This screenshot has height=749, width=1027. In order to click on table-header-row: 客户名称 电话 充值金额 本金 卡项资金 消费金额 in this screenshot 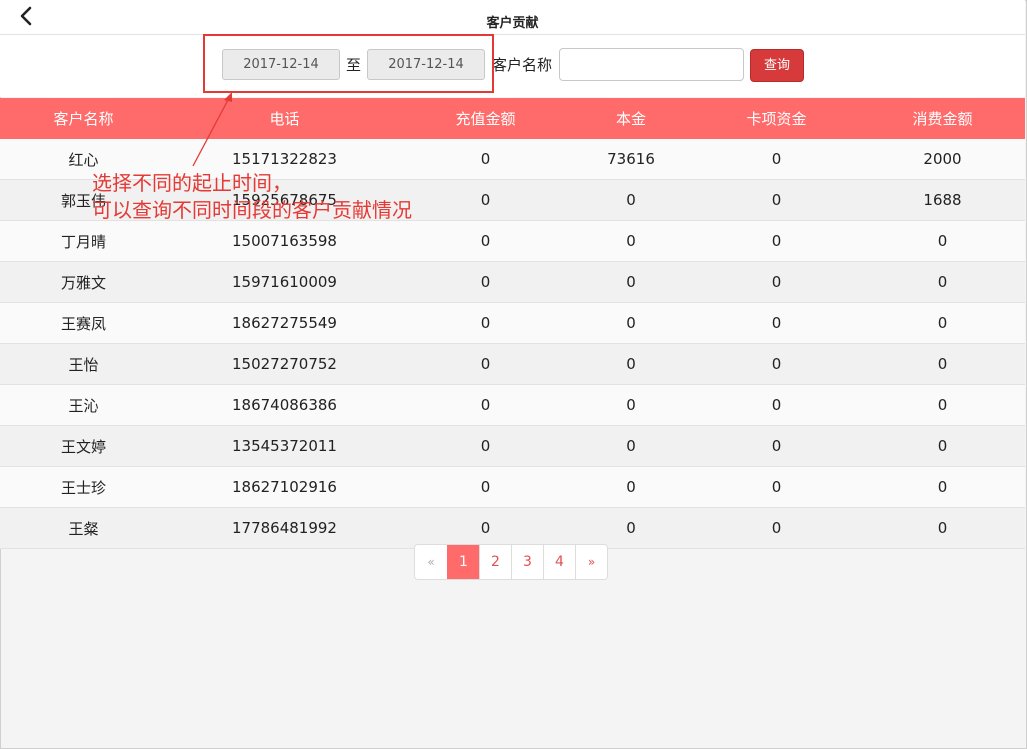, I will do `click(512, 118)`.